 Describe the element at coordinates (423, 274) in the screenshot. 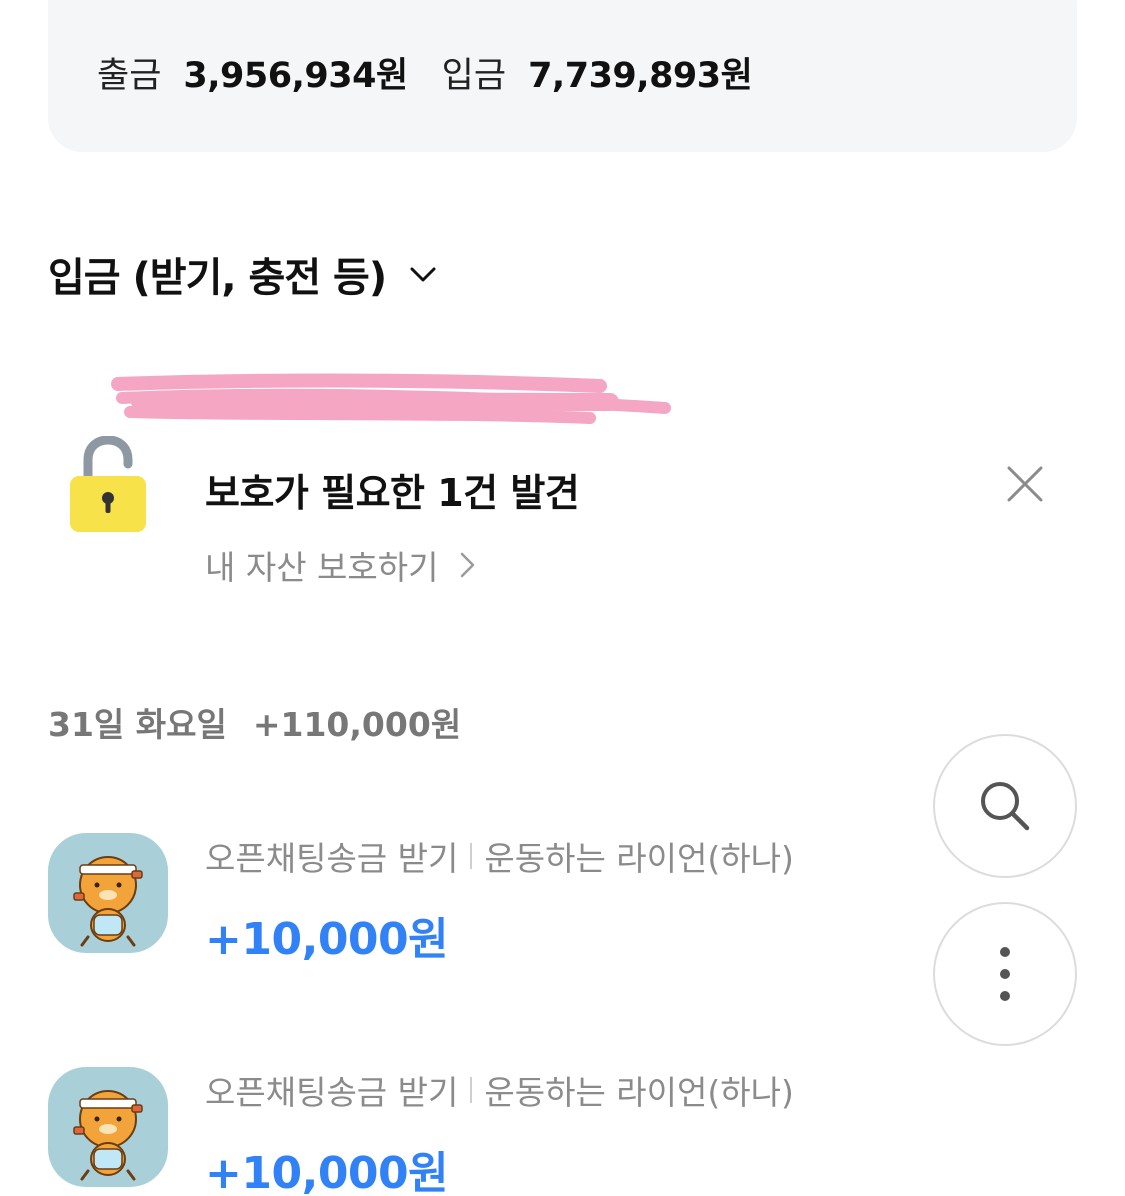

I see `chevron-down-icon` at that location.